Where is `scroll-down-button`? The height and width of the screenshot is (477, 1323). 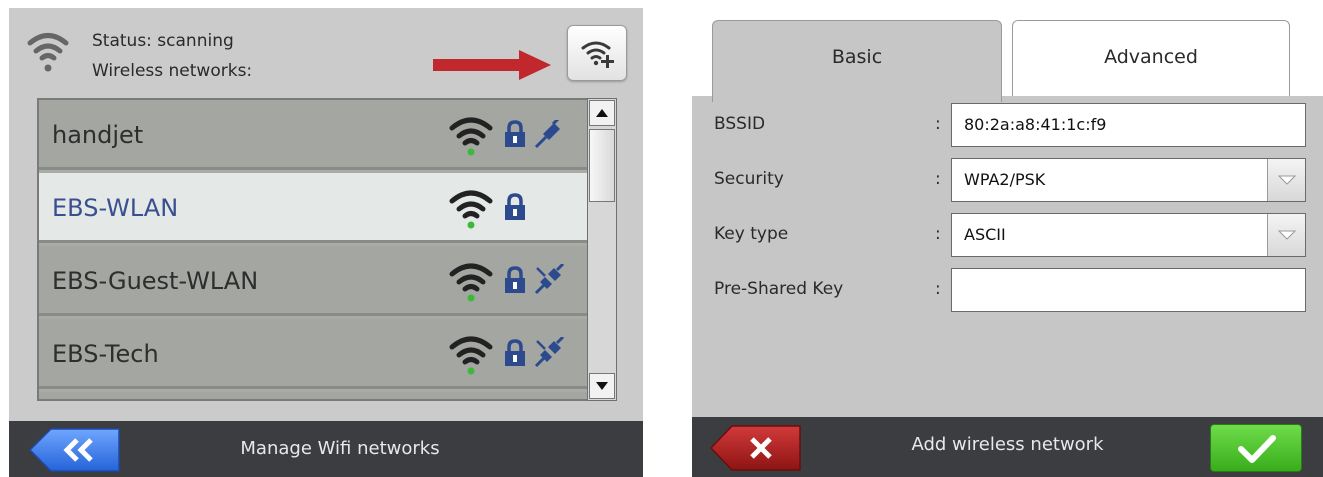
scroll-down-button is located at coordinates (602, 386).